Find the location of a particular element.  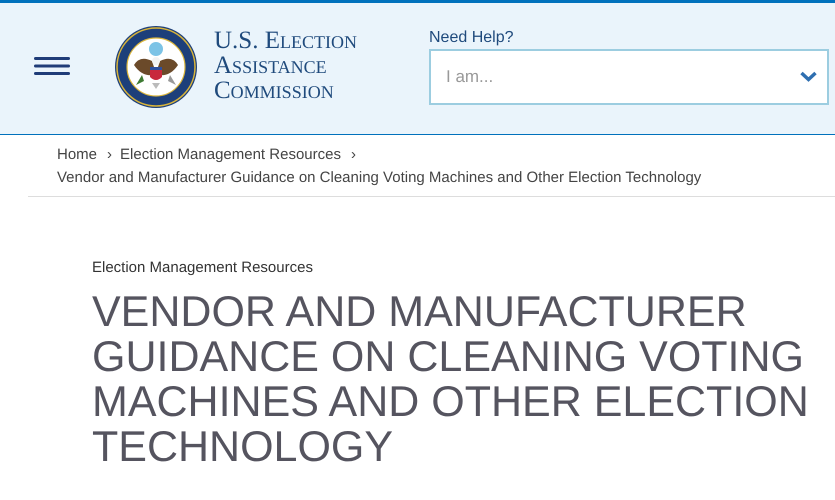

chevron-down-icon is located at coordinates (808, 76).